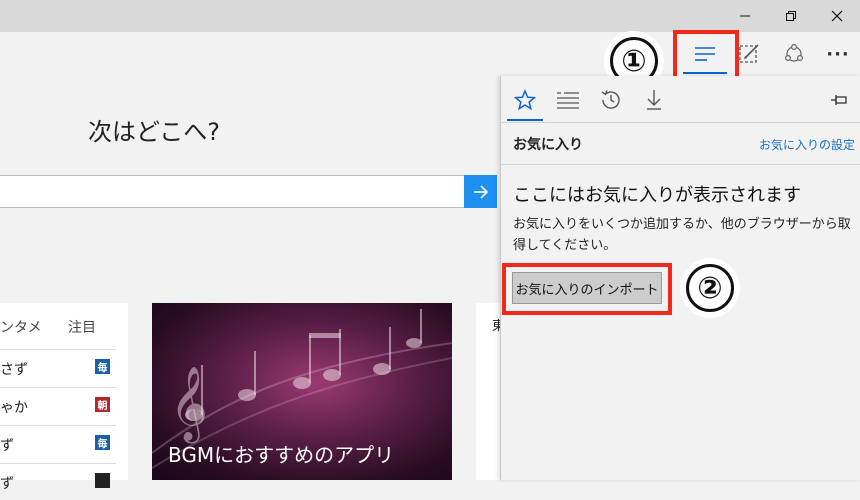  I want to click on web-note-icon, so click(749, 53).